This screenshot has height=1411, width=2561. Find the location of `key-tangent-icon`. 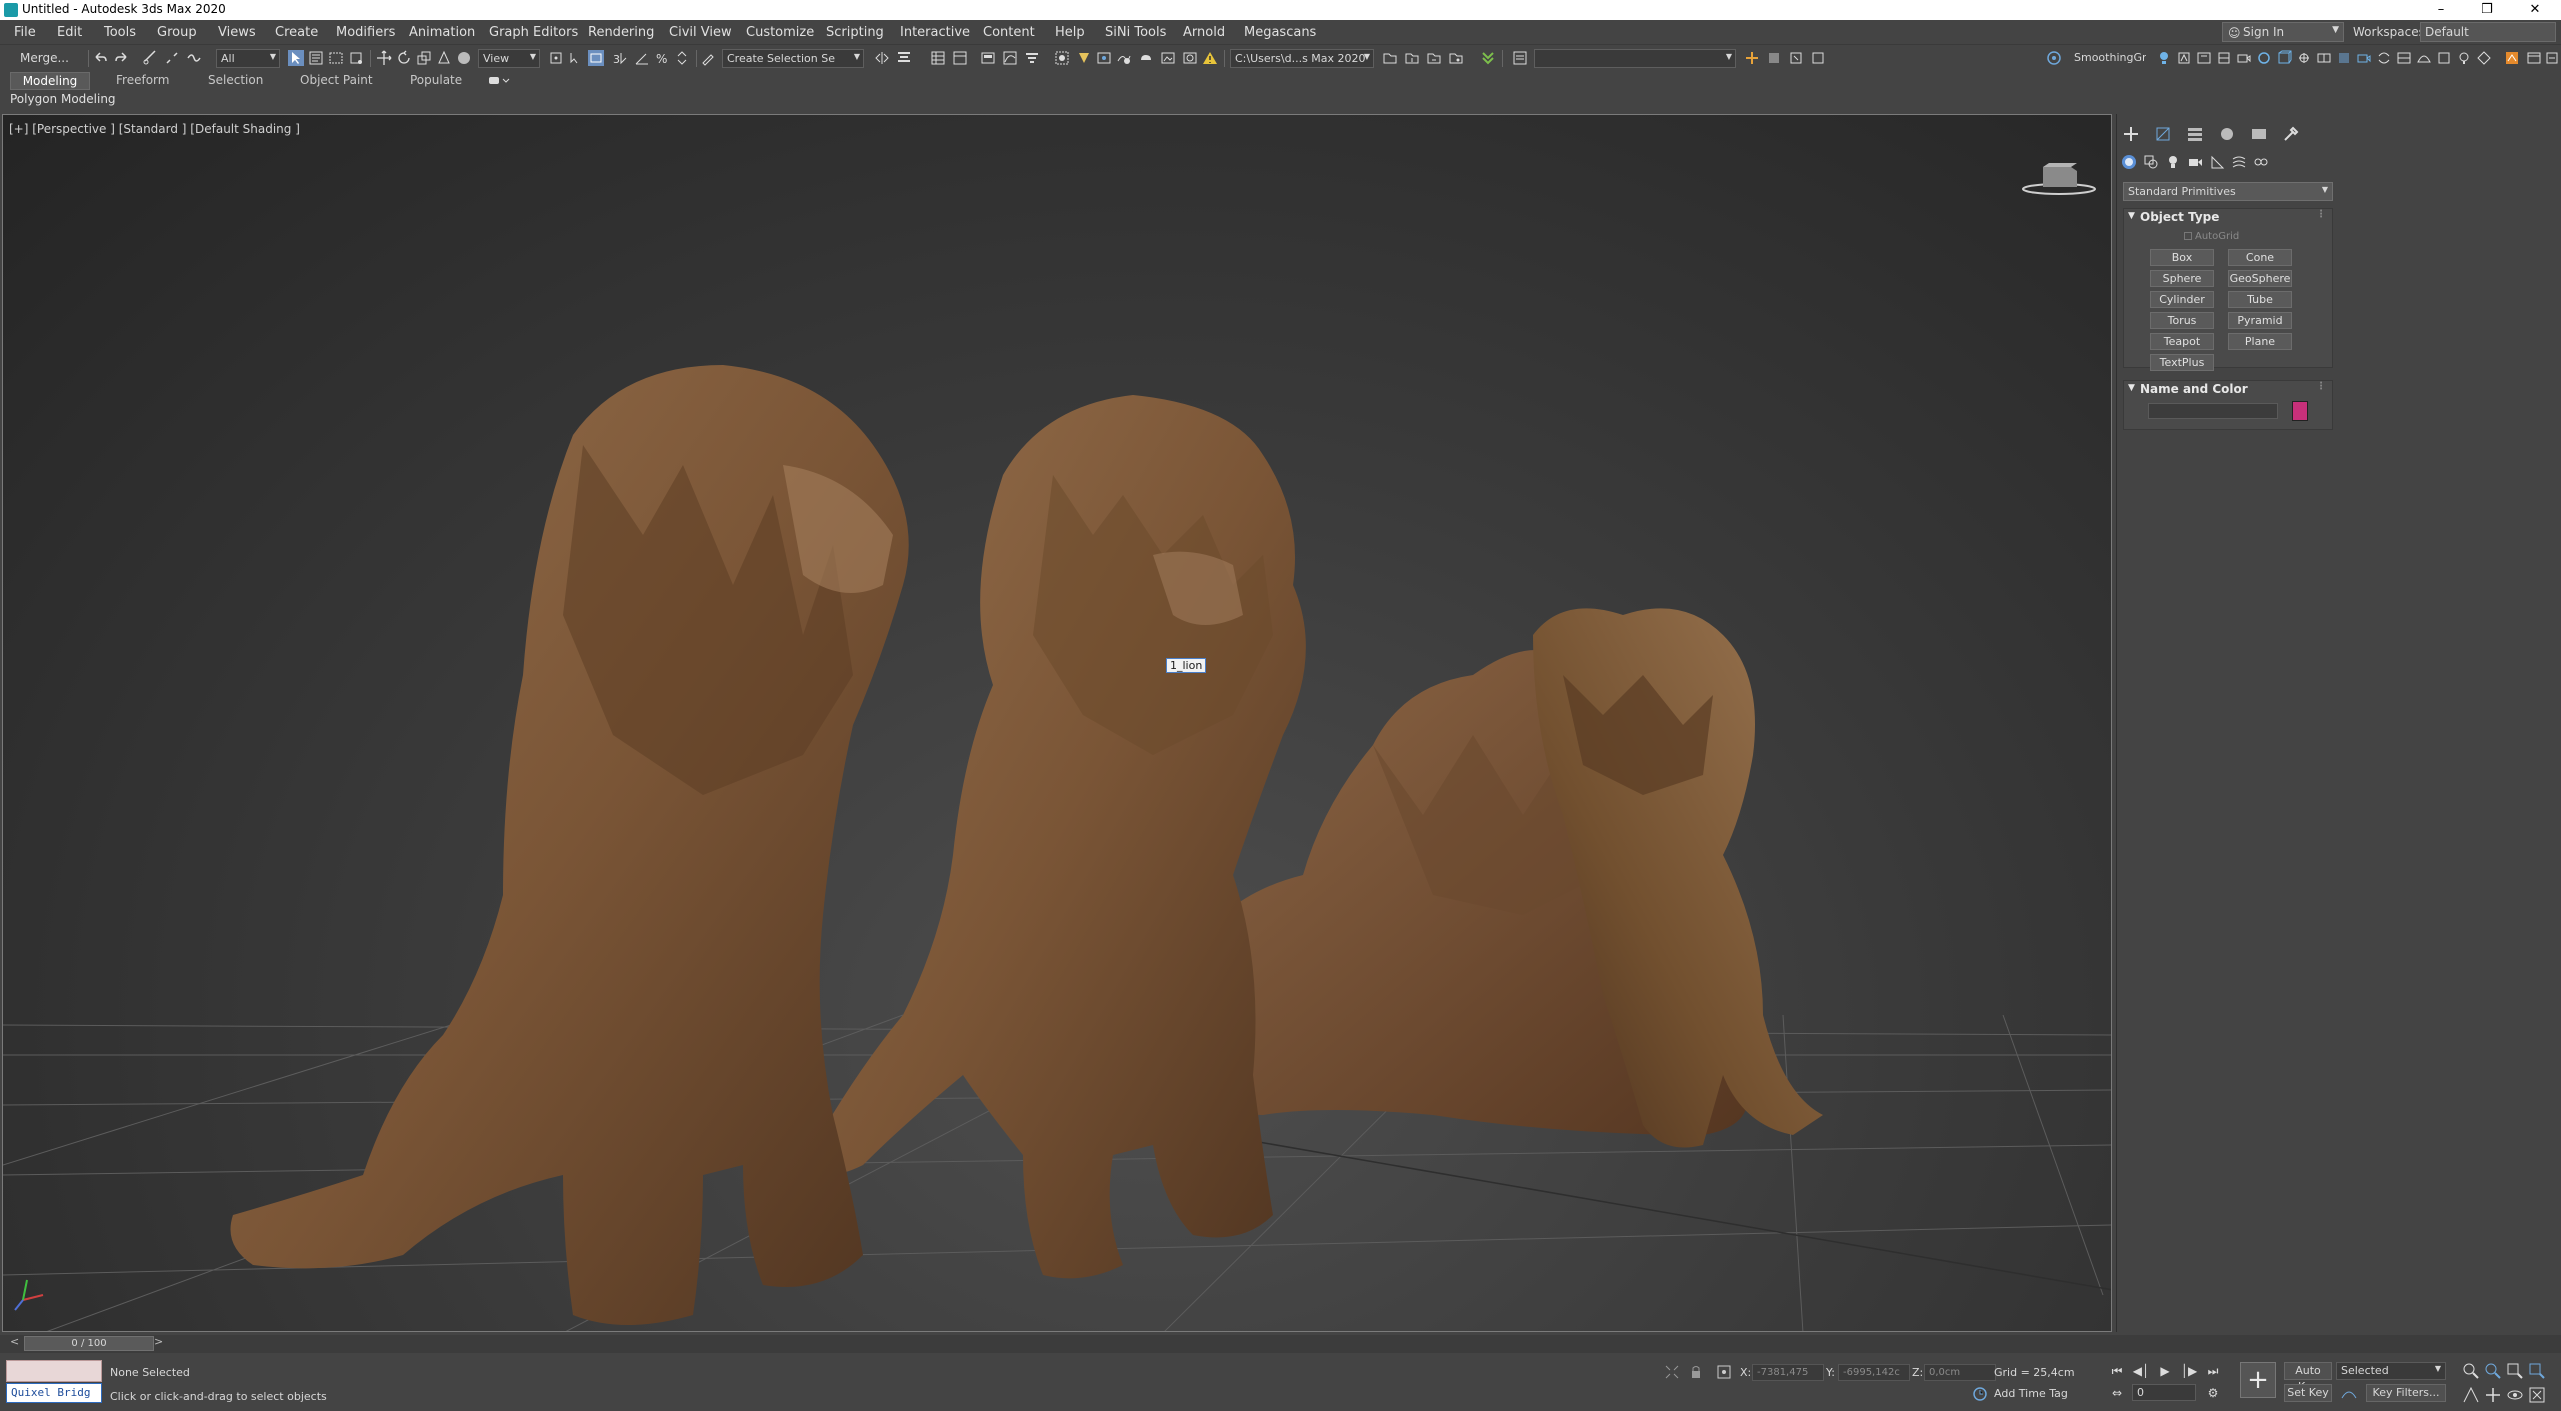

key-tangent-icon is located at coordinates (2349, 1393).